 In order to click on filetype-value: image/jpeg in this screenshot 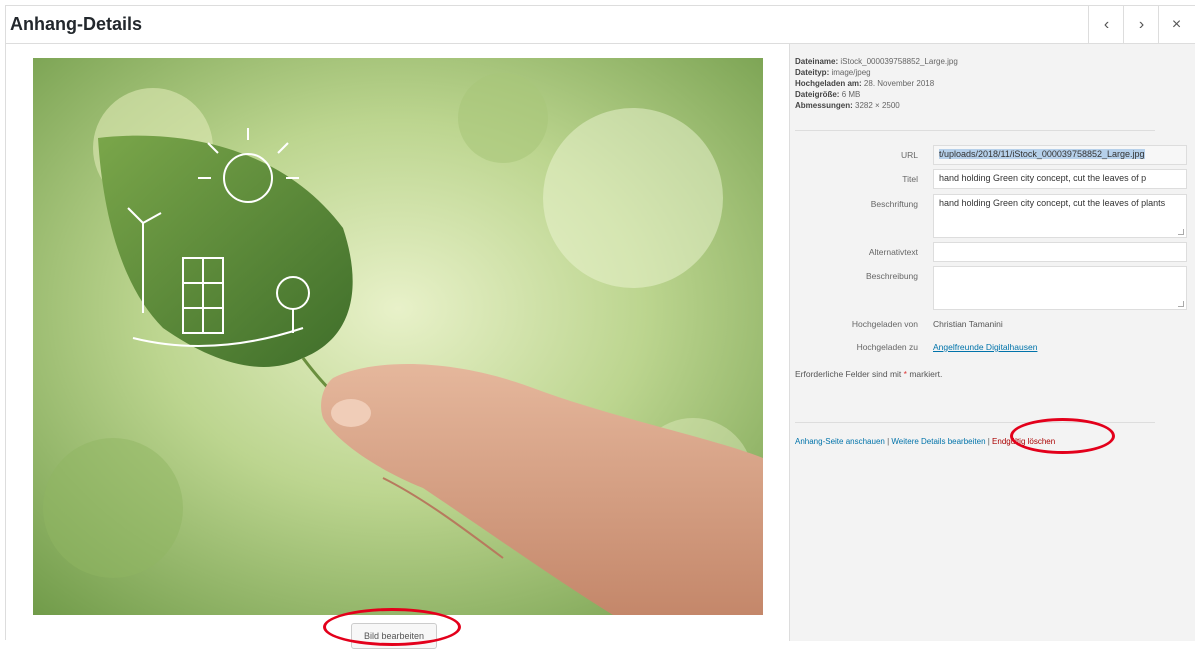, I will do `click(851, 72)`.